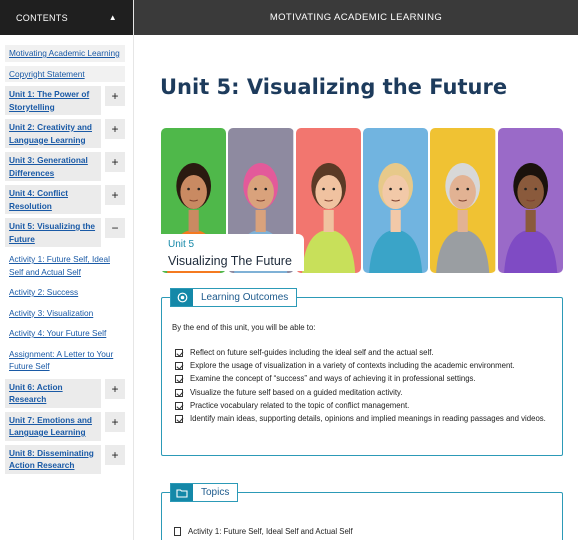  I want to click on toc-link: Unit 5: Visualizing the Future, so click(53, 232).